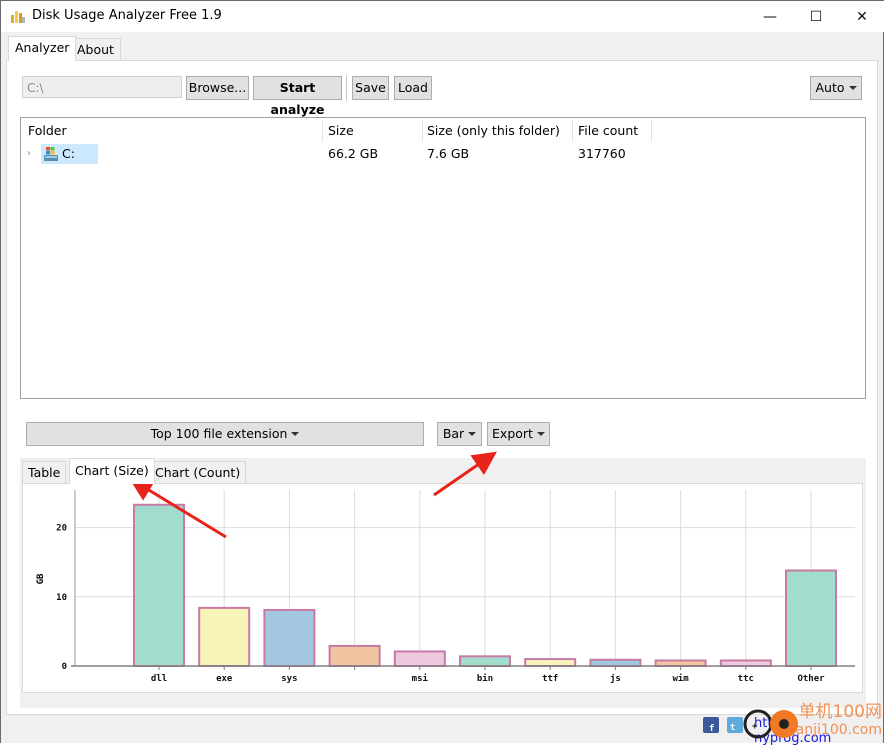  I want to click on y-tick-label: 0, so click(64, 667).